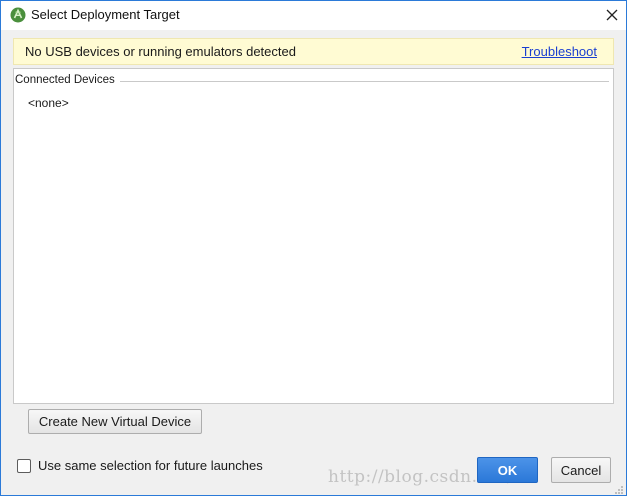 The height and width of the screenshot is (498, 627). I want to click on window-title: Select Deployment Target, so click(105, 14).